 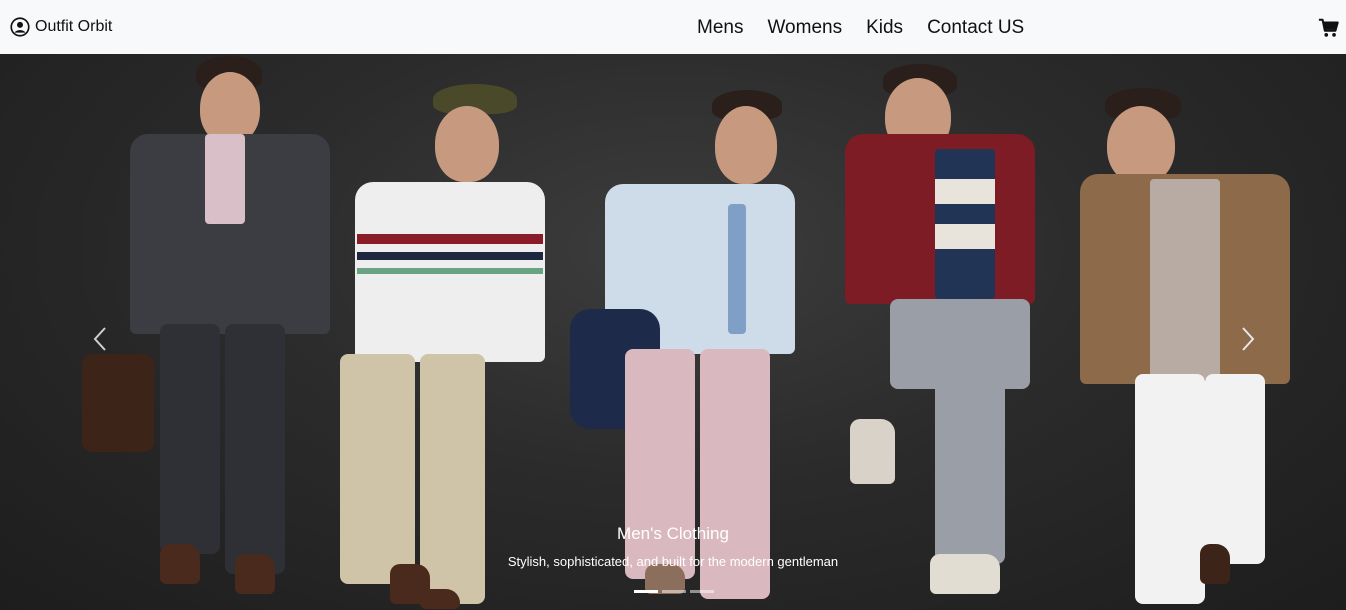 I want to click on brand-name: Outfit Orbit, so click(x=74, y=26).